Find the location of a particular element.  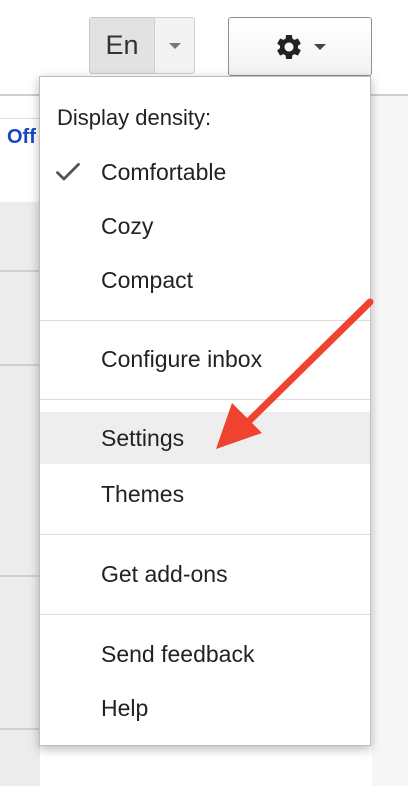

settings-gear-button is located at coordinates (300, 46).